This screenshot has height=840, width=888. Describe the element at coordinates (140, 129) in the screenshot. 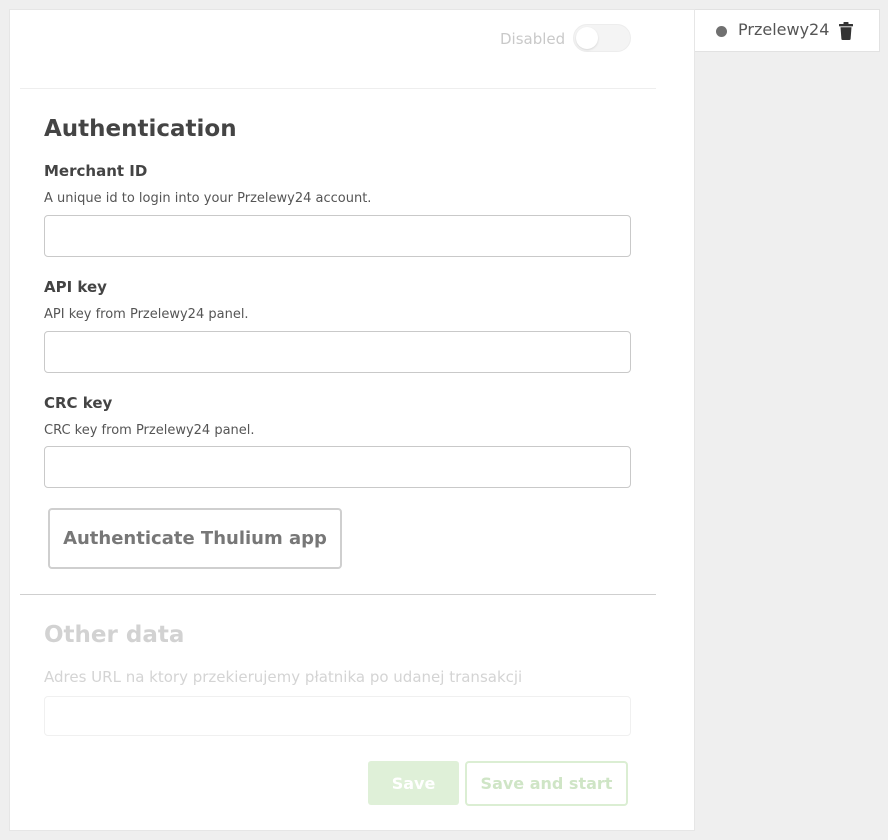

I see `authentication-title: Authentication` at that location.